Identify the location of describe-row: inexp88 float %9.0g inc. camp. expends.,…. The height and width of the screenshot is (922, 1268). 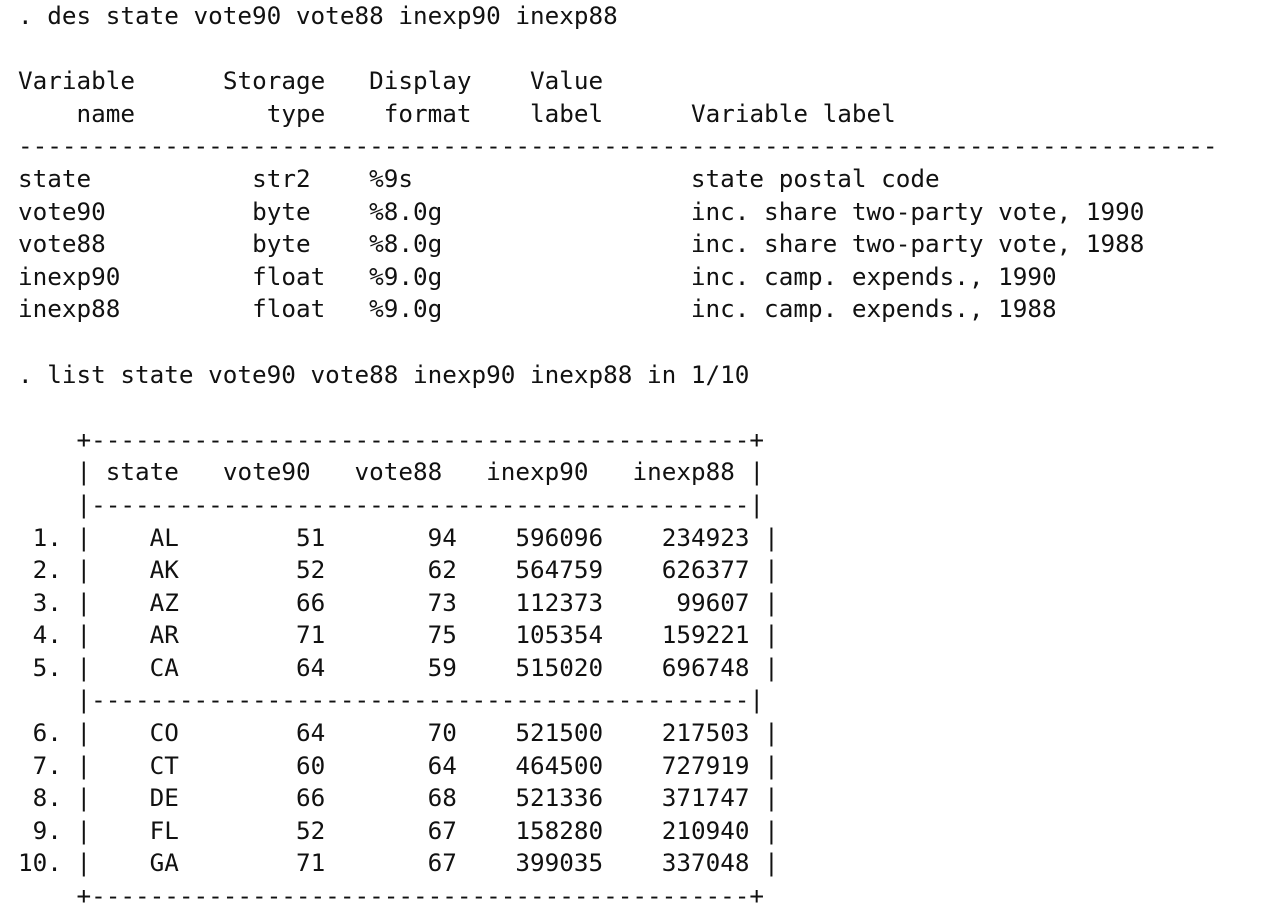
(618, 309).